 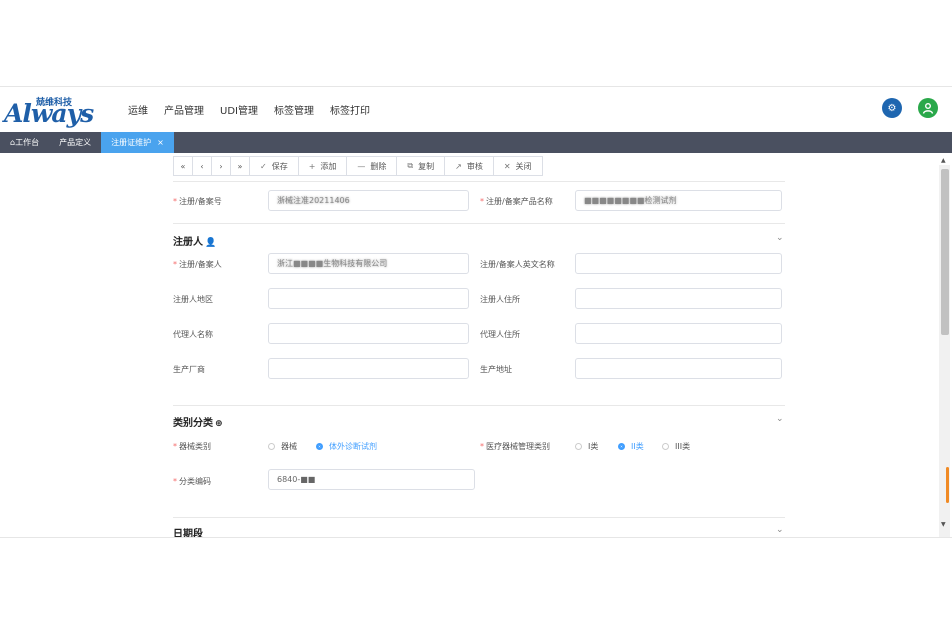 What do you see at coordinates (263, 166) in the screenshot?
I see `check-icon: ✓` at bounding box center [263, 166].